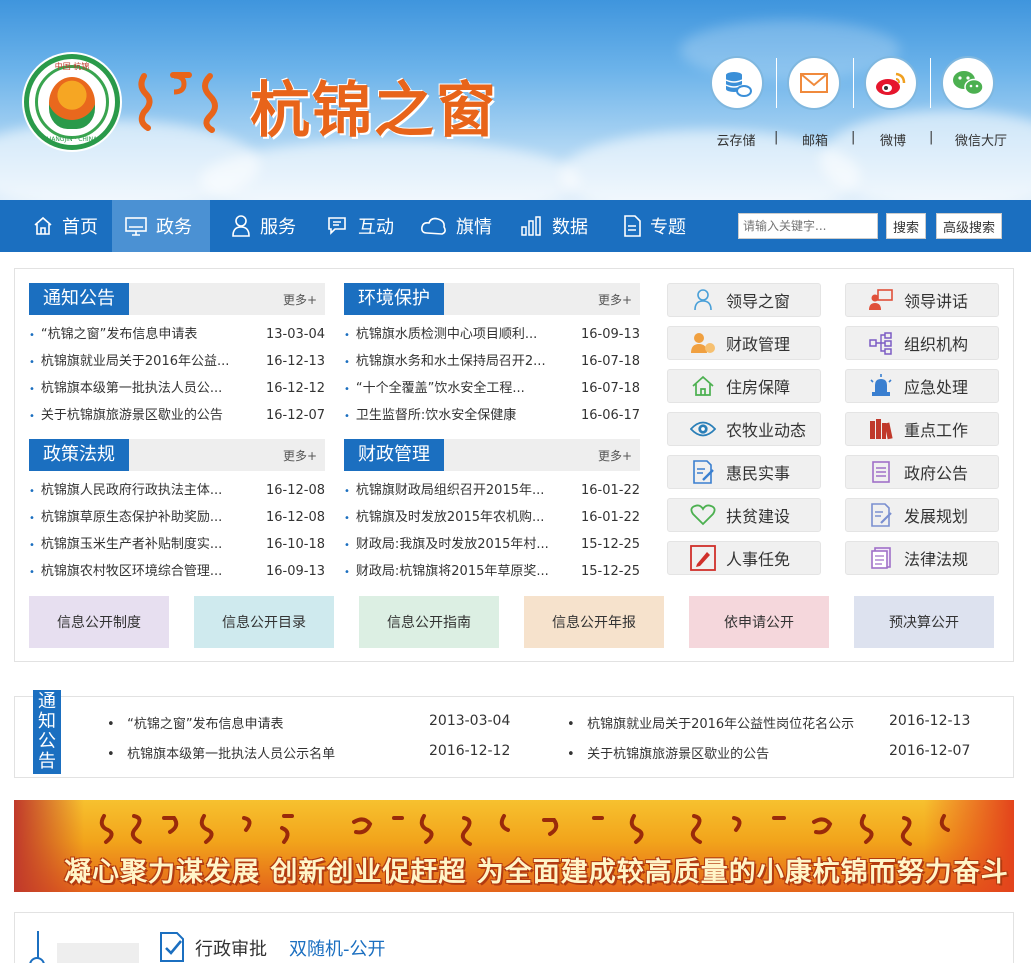  Describe the element at coordinates (632, 226) in the screenshot. I see `document-icon` at that location.